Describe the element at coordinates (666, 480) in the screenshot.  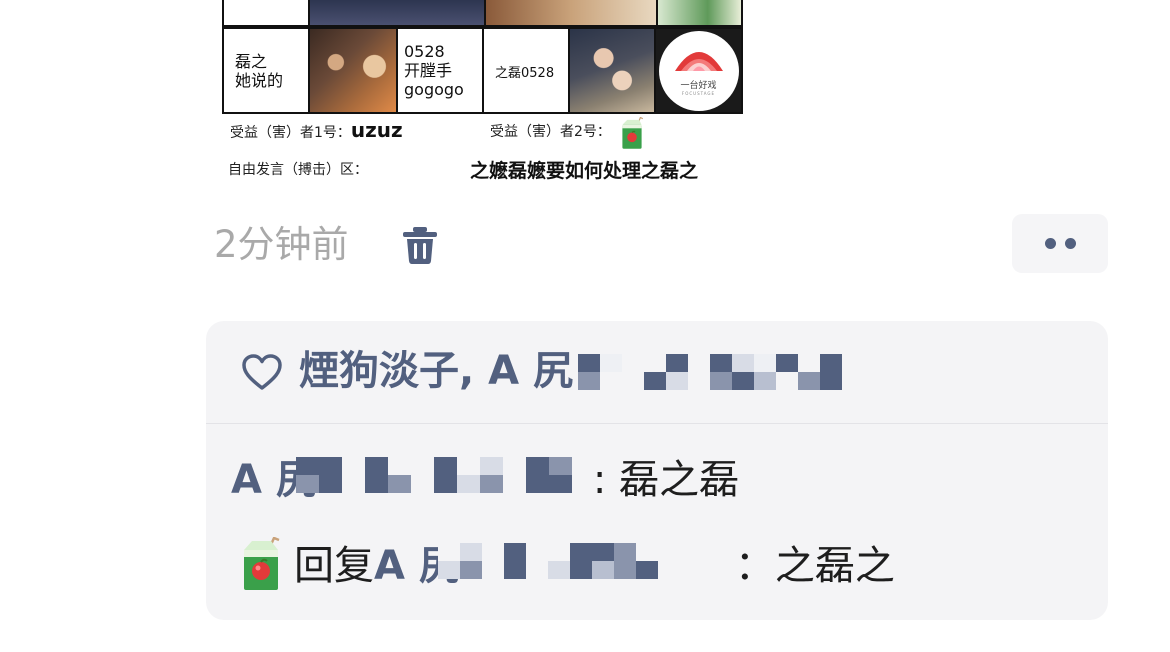
I see `comment-text: : 磊之磊` at that location.